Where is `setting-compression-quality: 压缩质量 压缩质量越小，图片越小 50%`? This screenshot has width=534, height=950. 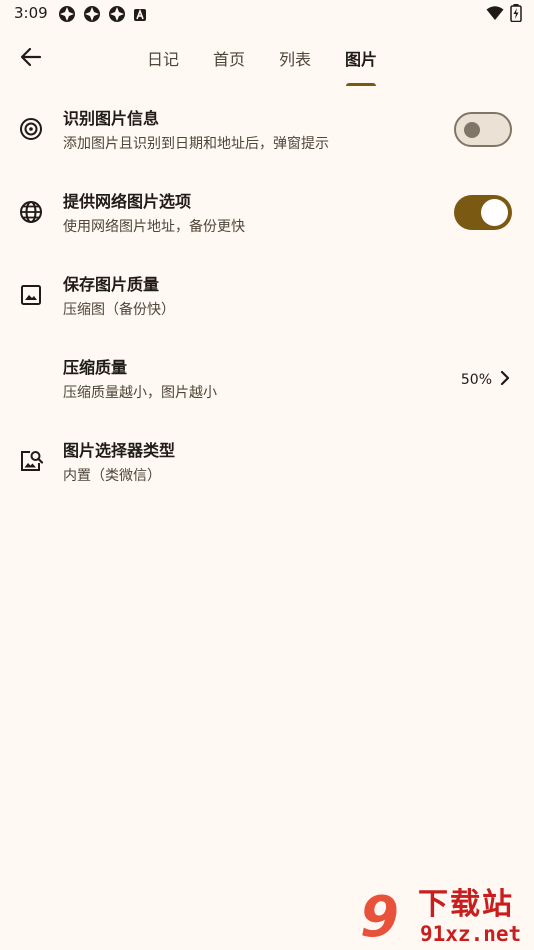
setting-compression-quality: 压缩质量 压缩质量越小，图片越小 50% is located at coordinates (267, 384).